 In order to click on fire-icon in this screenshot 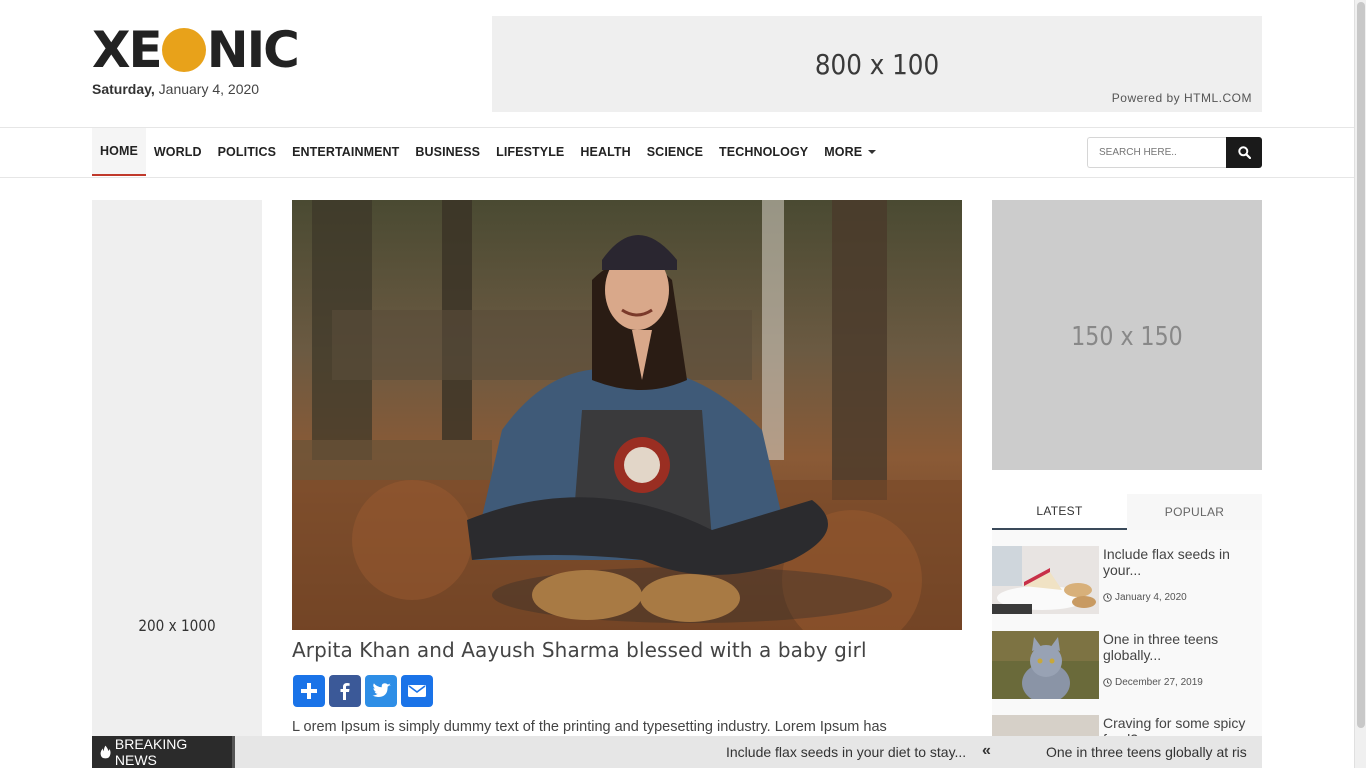, I will do `click(105, 752)`.